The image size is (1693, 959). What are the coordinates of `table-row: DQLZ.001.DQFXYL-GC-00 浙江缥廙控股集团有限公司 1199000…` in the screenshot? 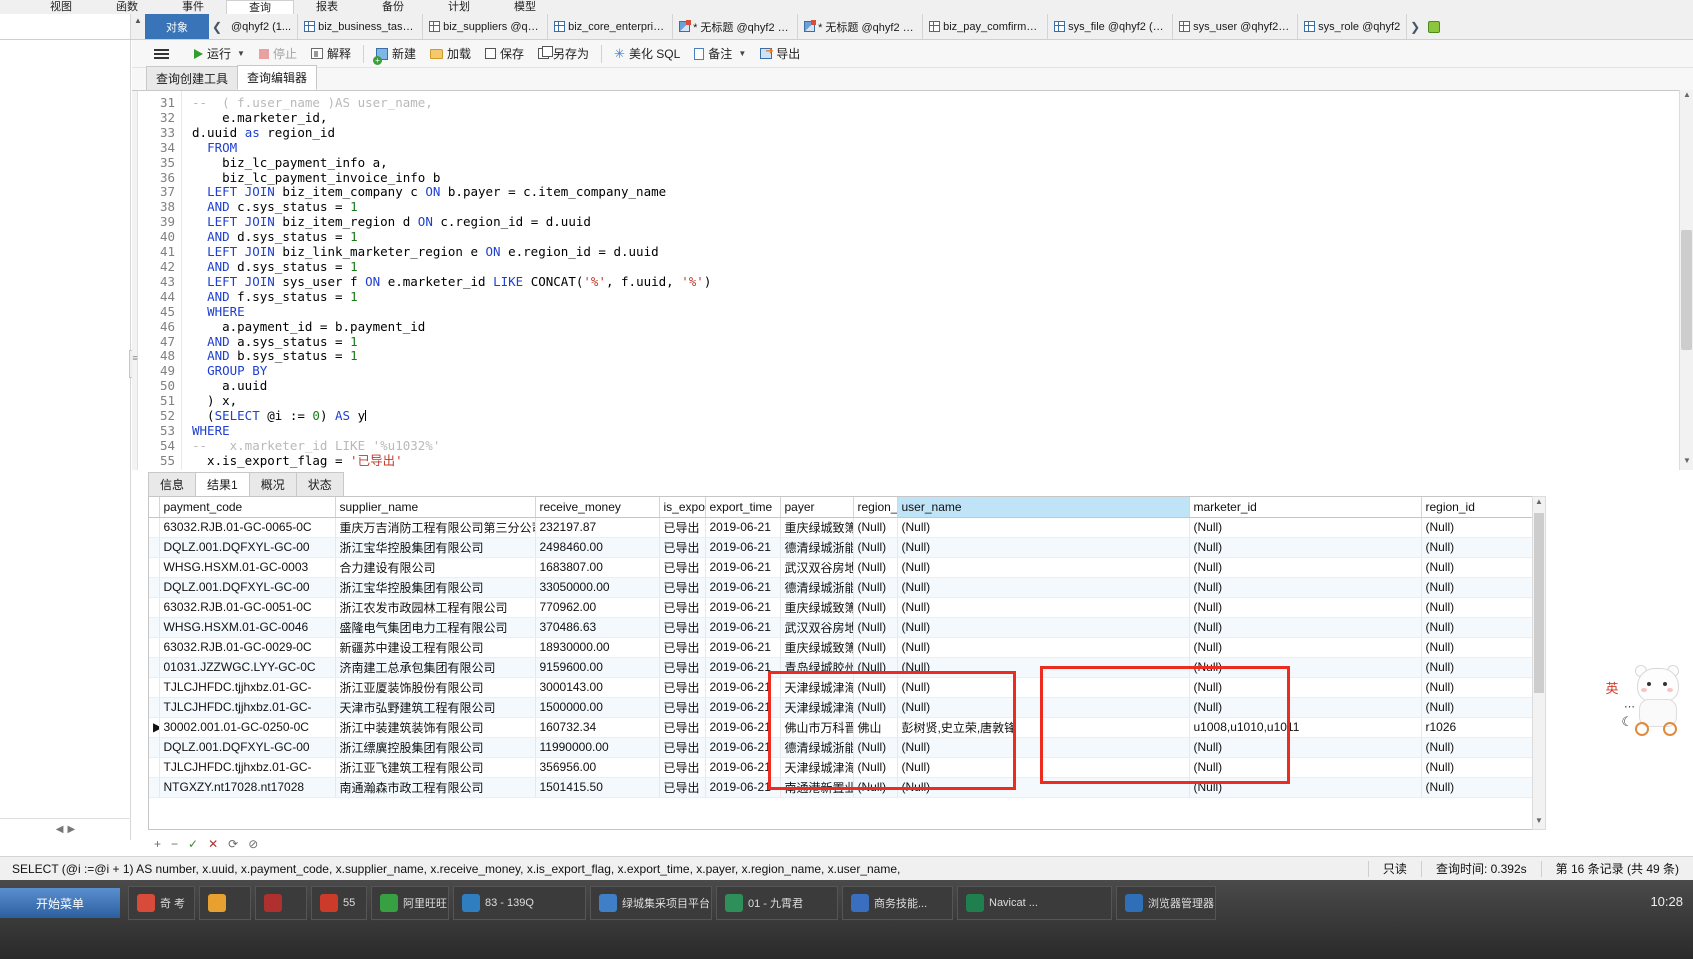 It's located at (847, 747).